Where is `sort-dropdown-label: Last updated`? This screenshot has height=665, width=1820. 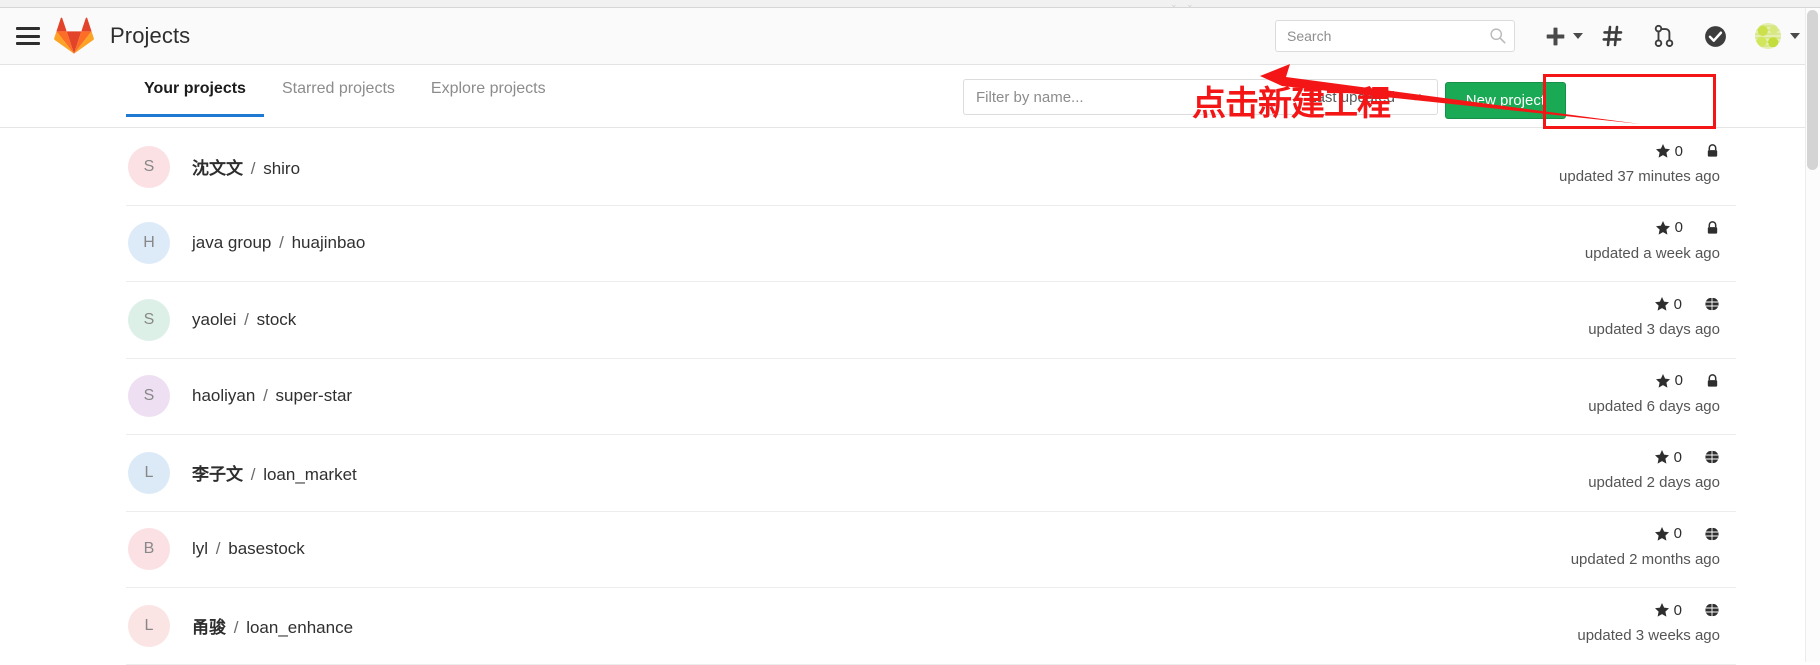
sort-dropdown-label: Last updated is located at coordinates (1357, 97).